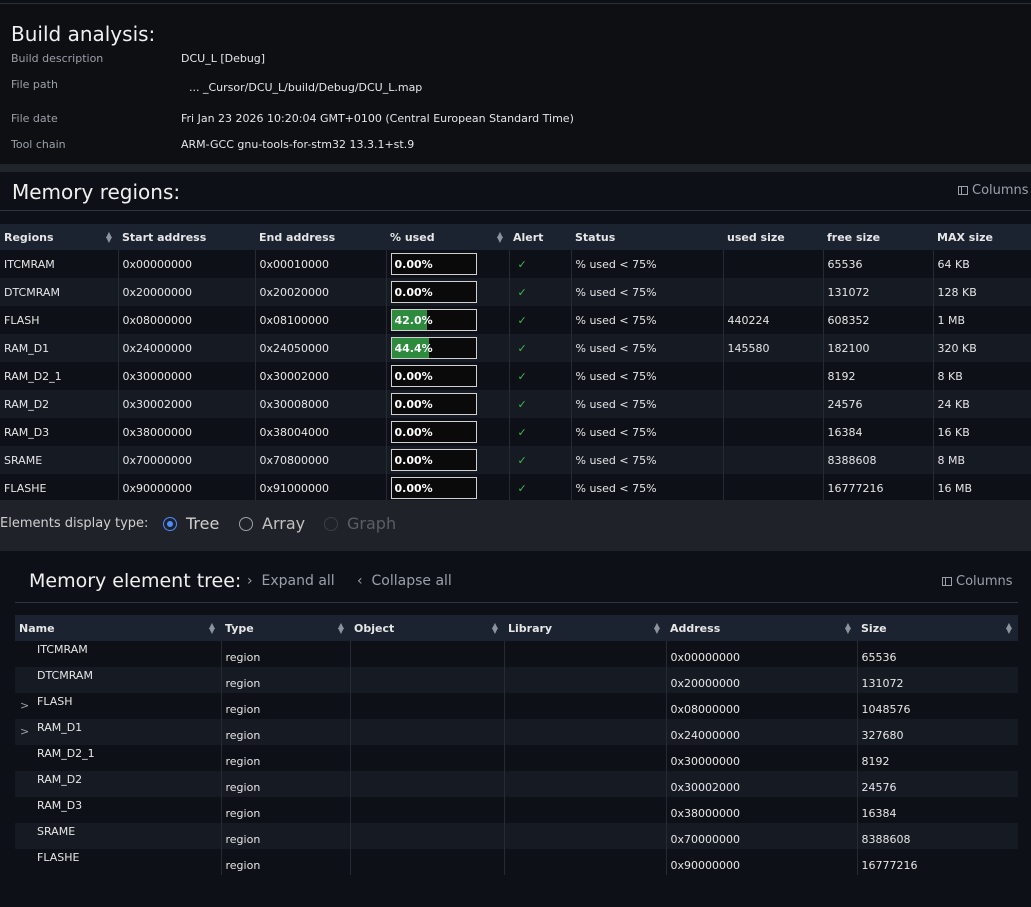  Describe the element at coordinates (515, 168) in the screenshot. I see `section-divider` at that location.